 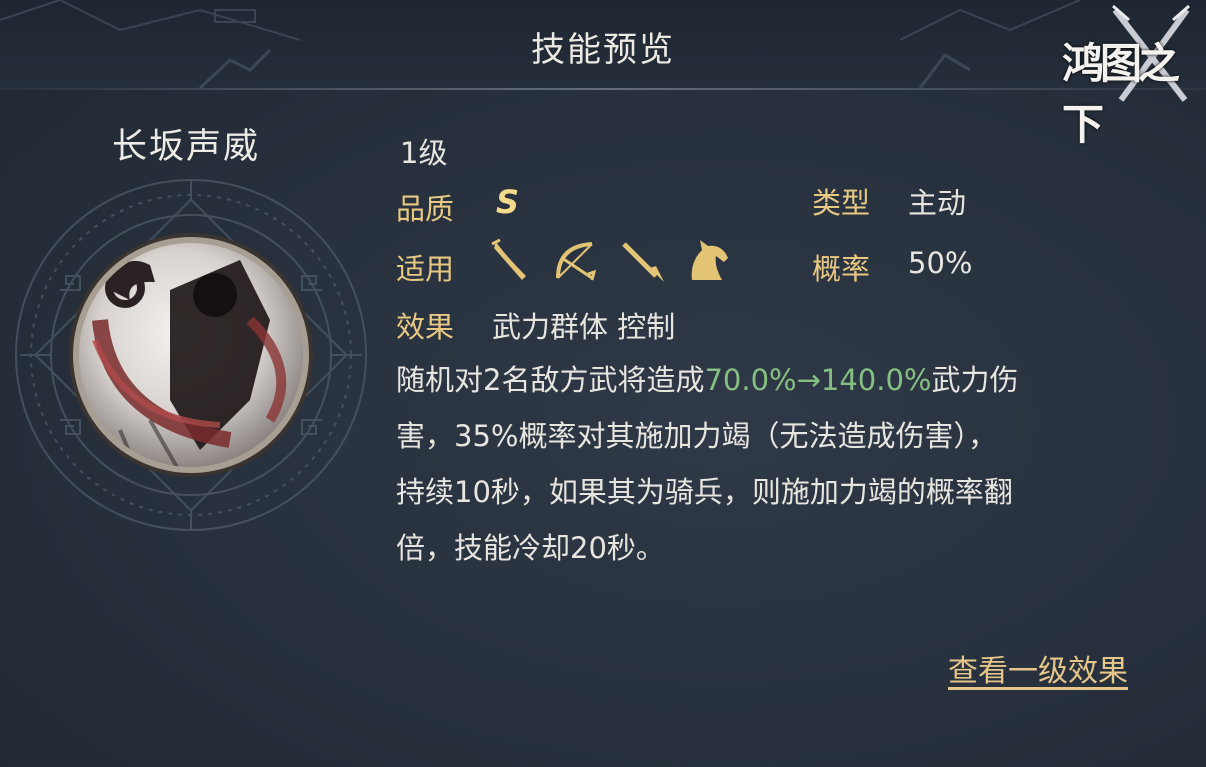 What do you see at coordinates (425, 327) in the screenshot?
I see `effect-label: 效果` at bounding box center [425, 327].